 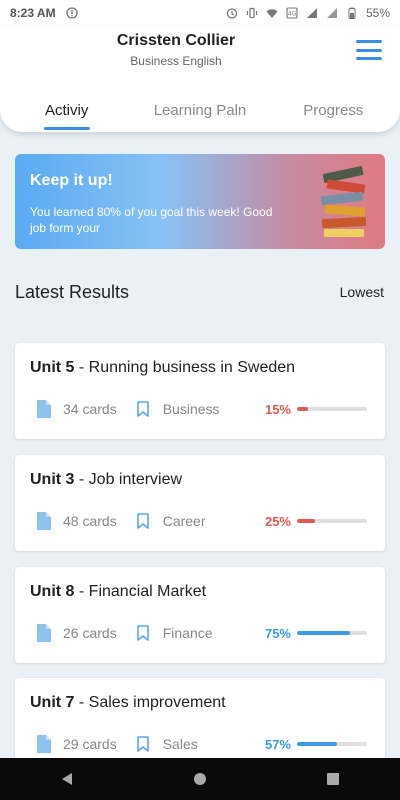 What do you see at coordinates (377, 13) in the screenshot?
I see `battery-level: 55%` at bounding box center [377, 13].